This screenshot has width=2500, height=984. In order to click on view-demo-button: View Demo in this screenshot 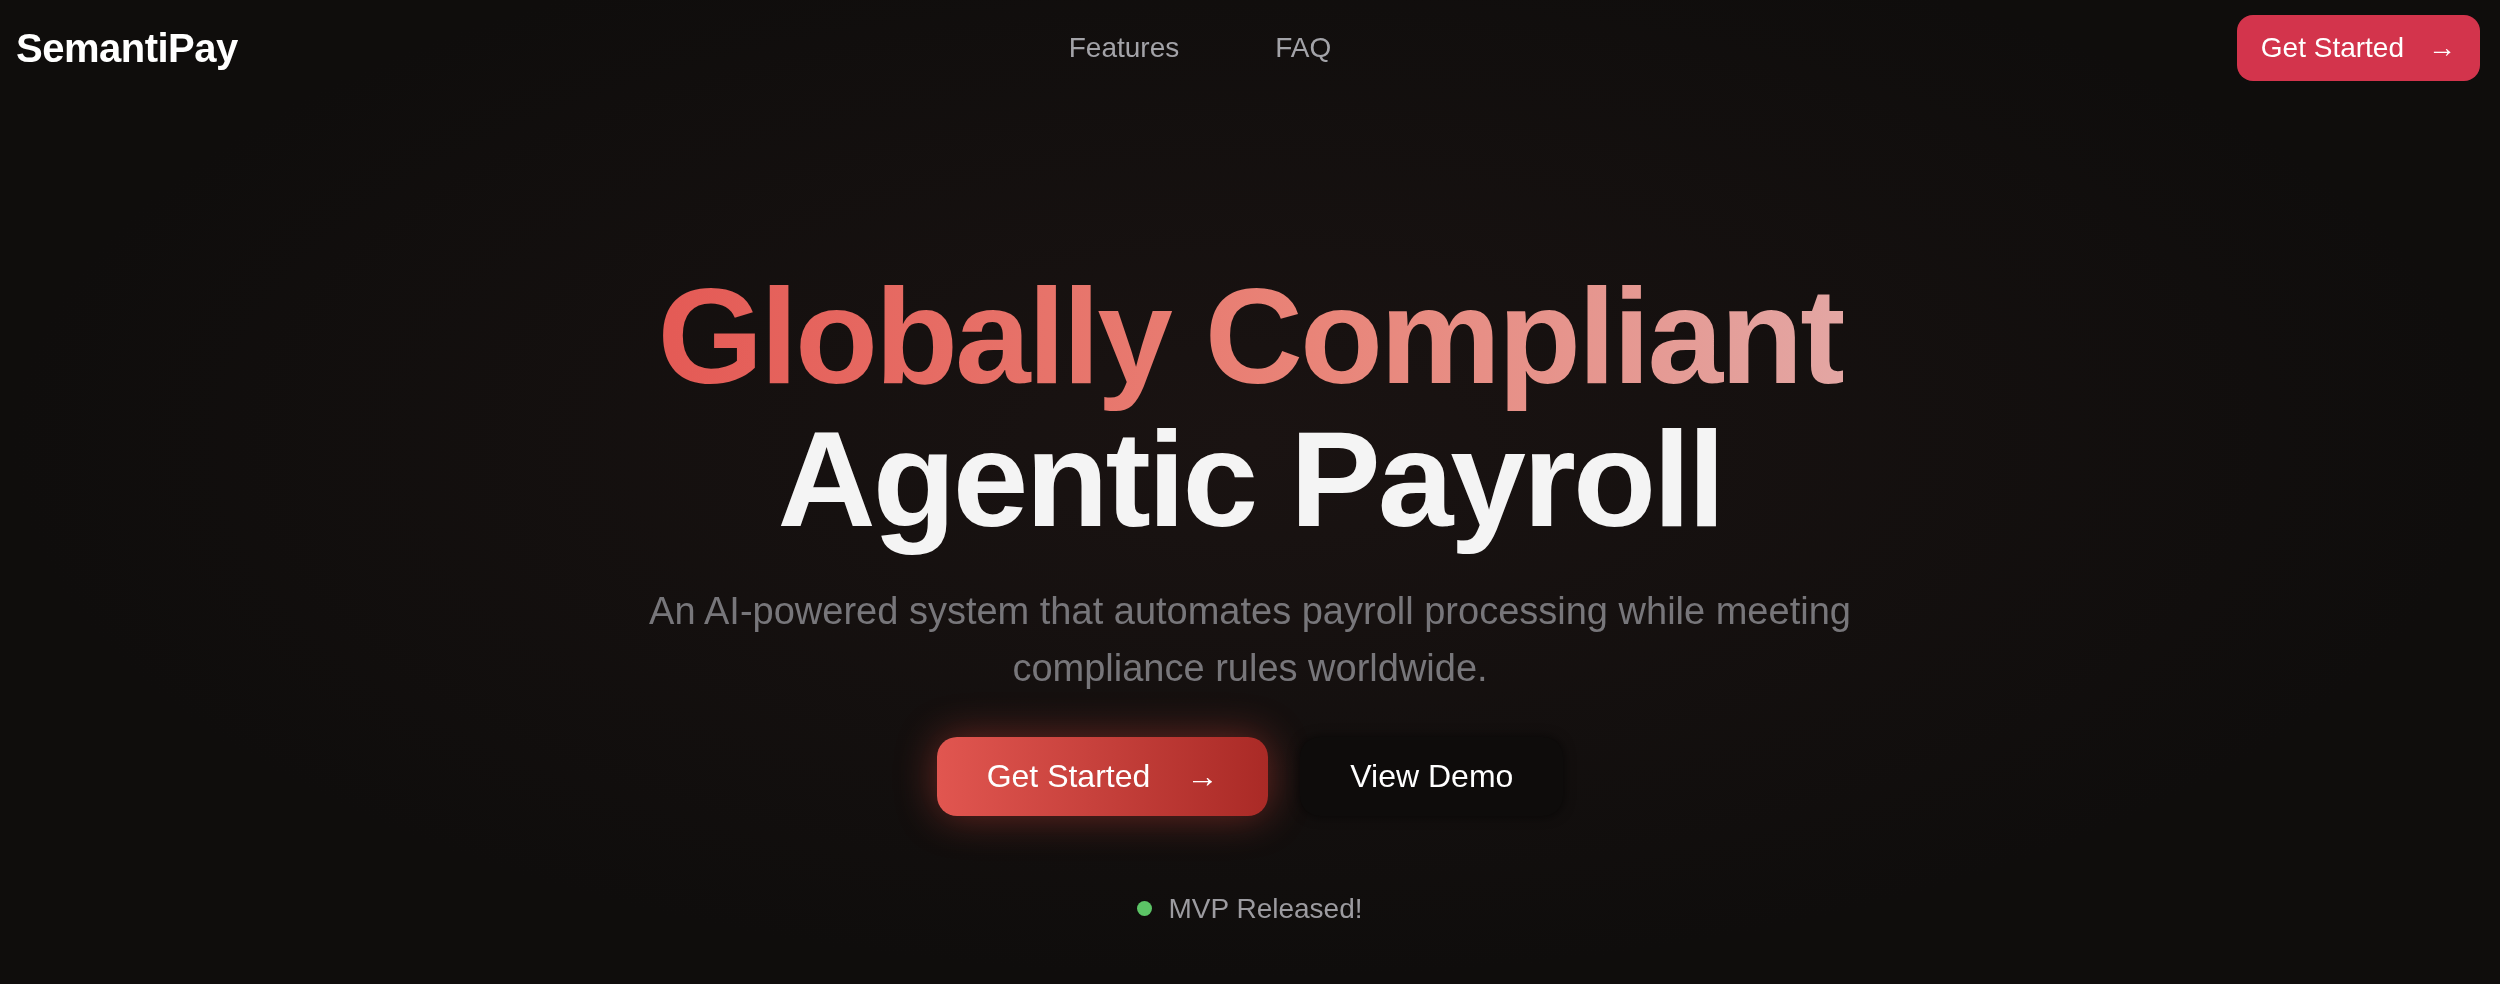, I will do `click(1432, 776)`.